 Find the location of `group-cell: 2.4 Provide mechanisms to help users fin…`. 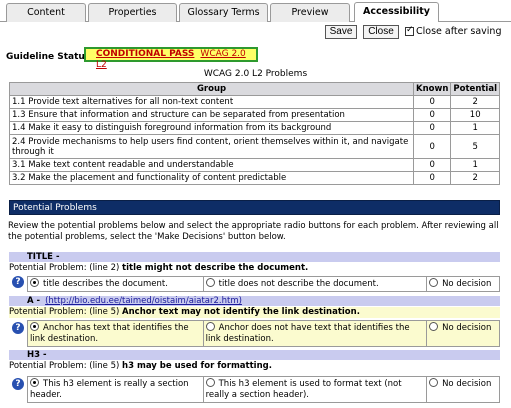

group-cell: 2.4 Provide mechanisms to help users fin… is located at coordinates (211, 146).